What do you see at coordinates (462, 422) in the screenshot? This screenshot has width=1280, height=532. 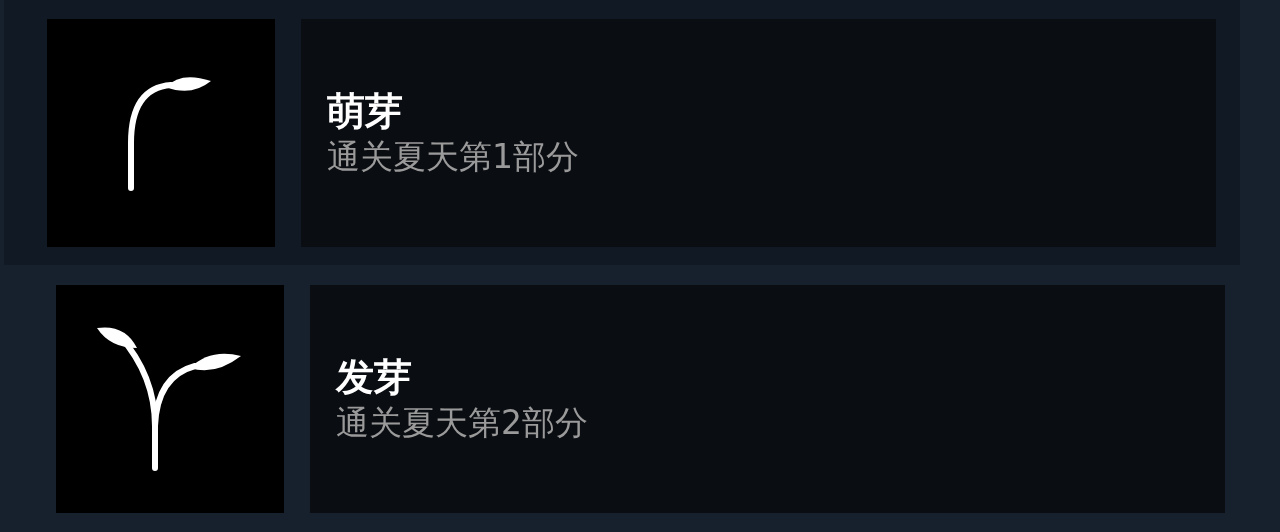 I see `achievement-description: 通关夏天第2部分` at bounding box center [462, 422].